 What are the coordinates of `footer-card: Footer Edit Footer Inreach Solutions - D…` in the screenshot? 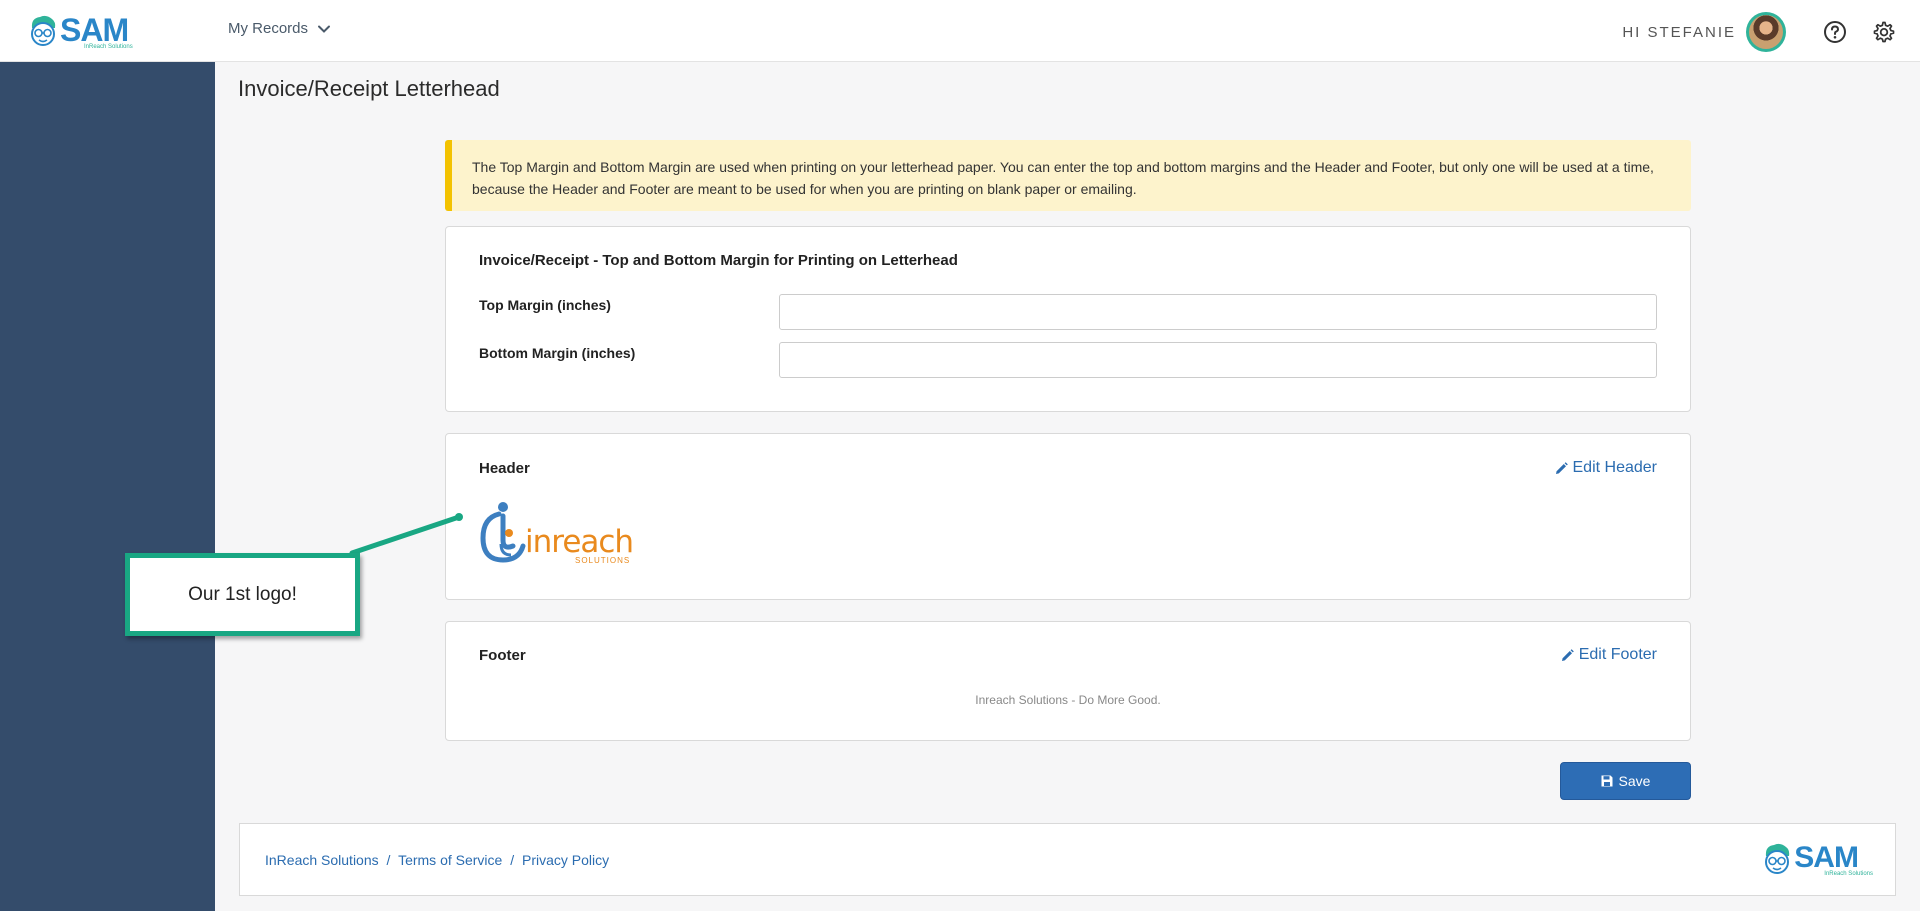 It's located at (1068, 681).